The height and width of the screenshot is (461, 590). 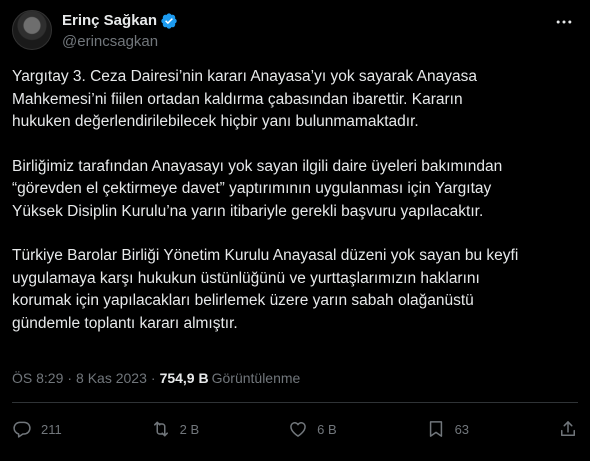 I want to click on heart-icon, so click(x=298, y=429).